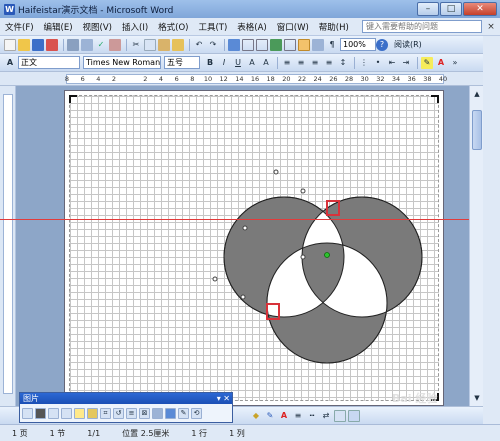 This screenshot has width=500, height=441. I want to click on compress-pictures-icon: ⊠, so click(144, 413).